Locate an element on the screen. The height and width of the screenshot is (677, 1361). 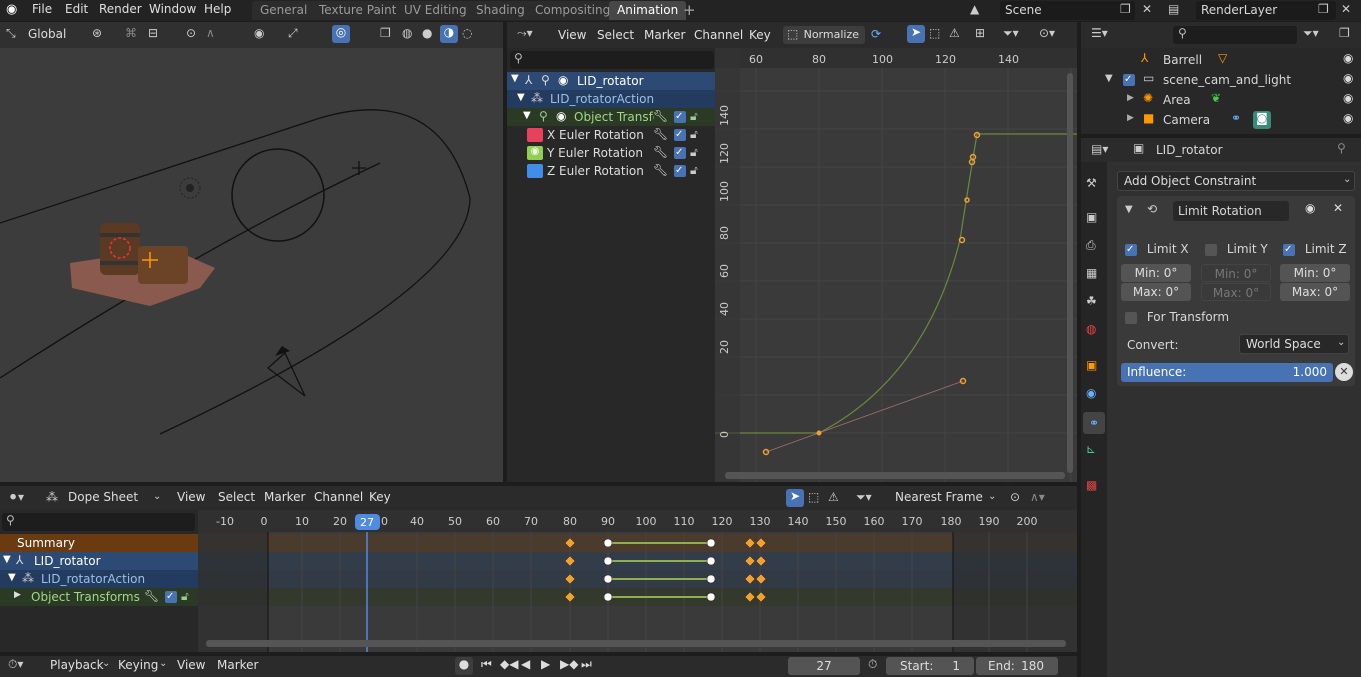
channel-curve-y: ◉ Y Euler Rotation 🔧︎ 🔓︎ is located at coordinates (611, 153).